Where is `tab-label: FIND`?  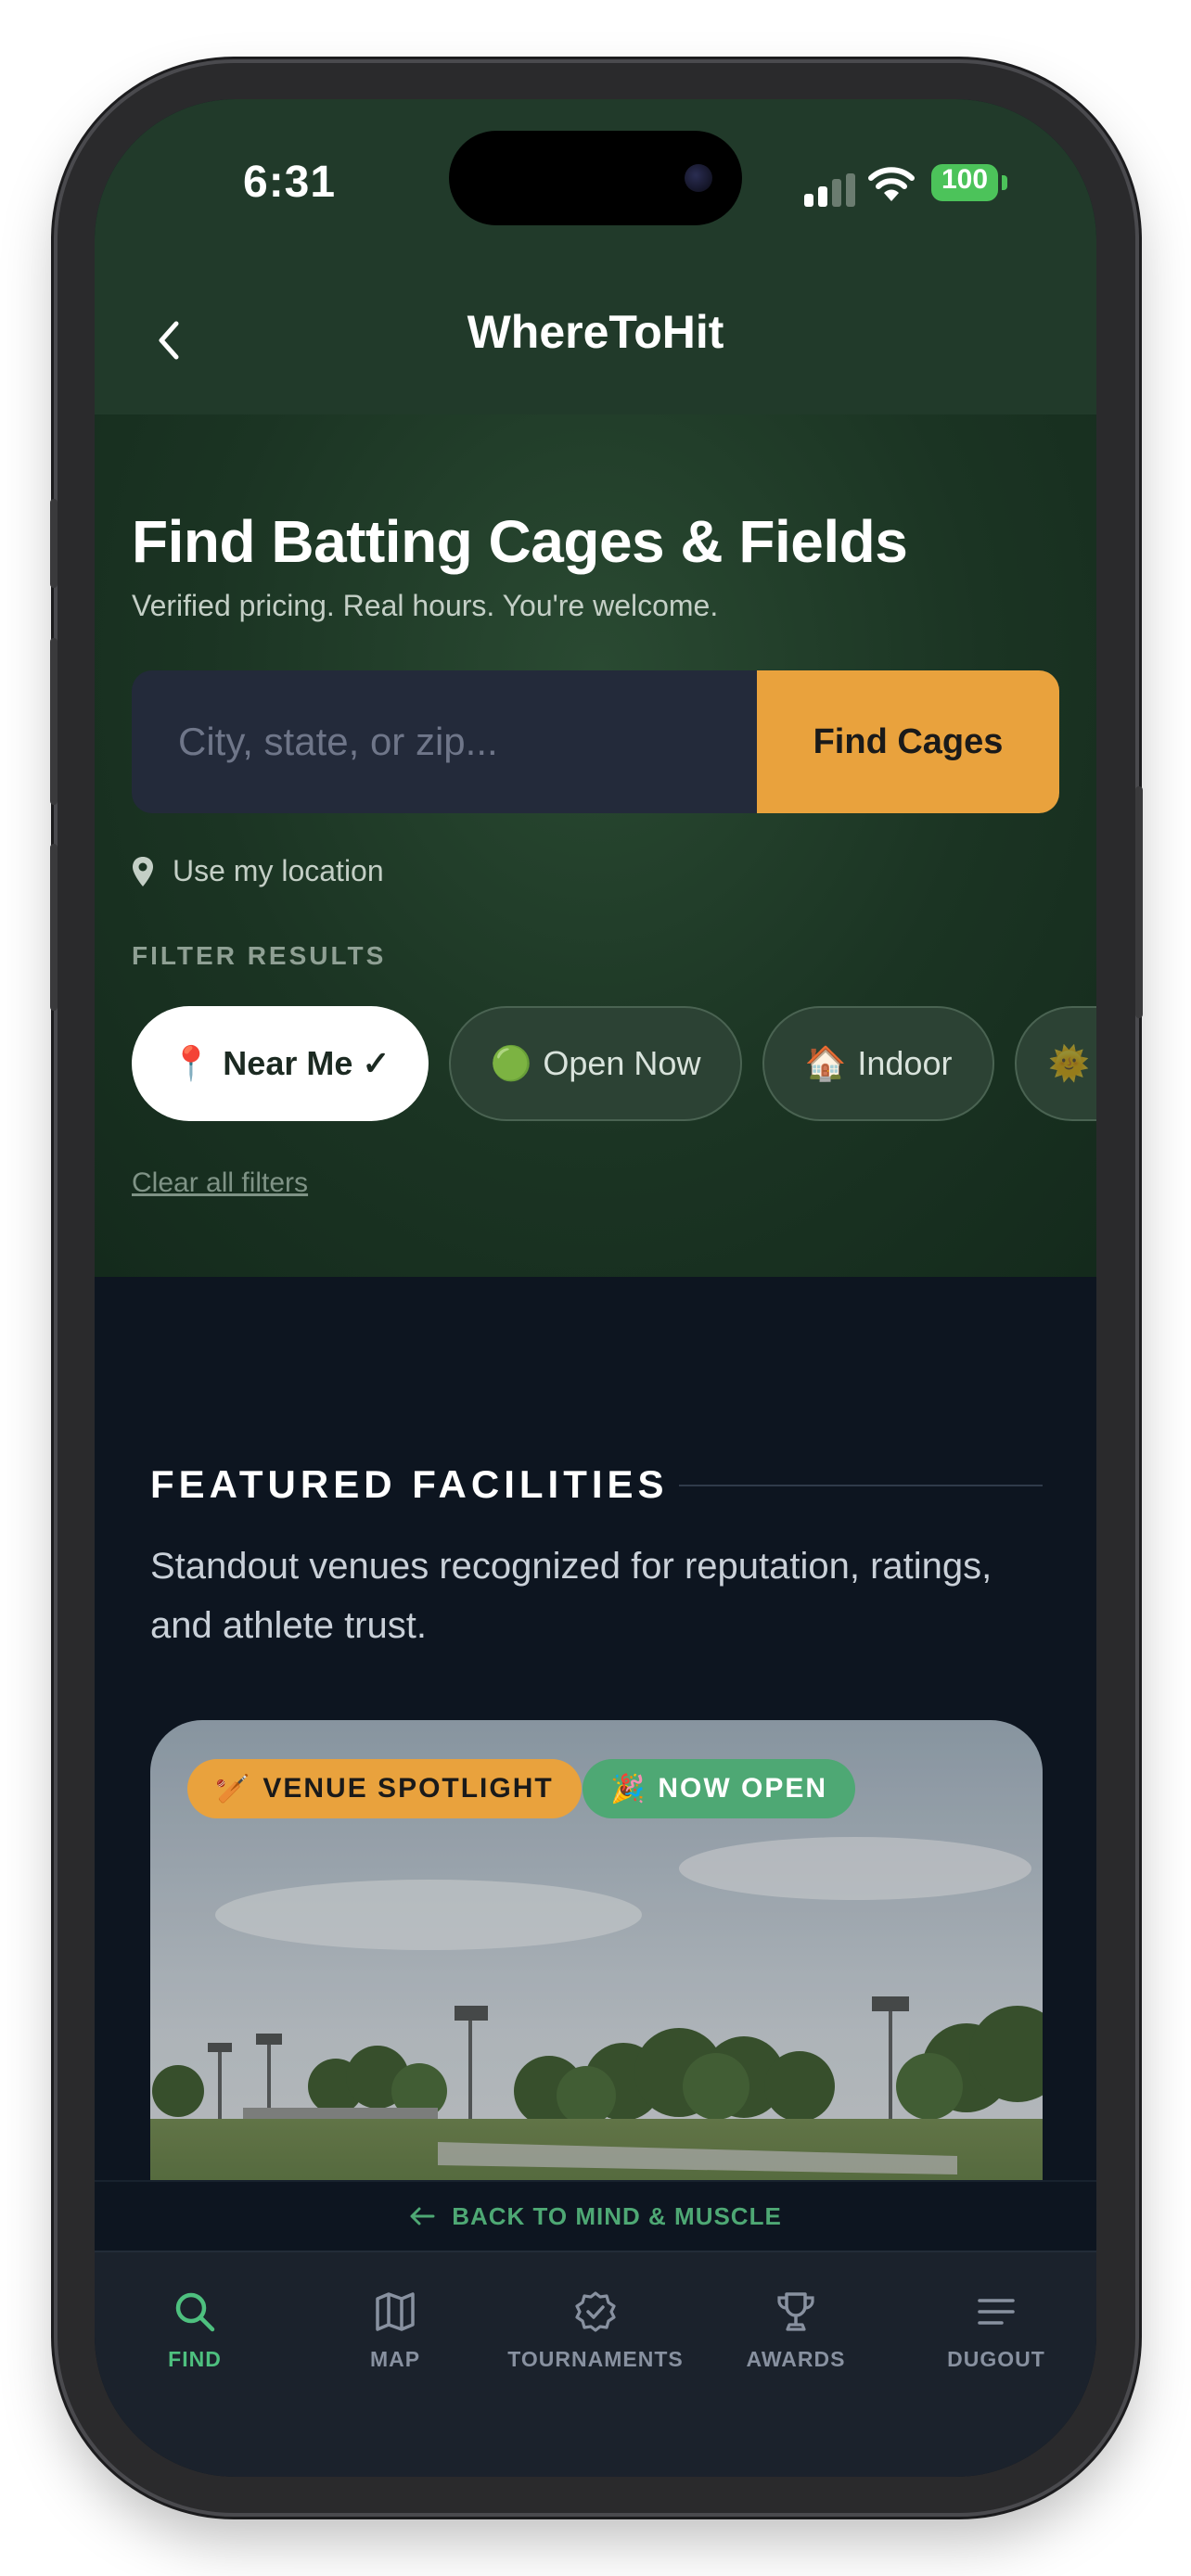
tab-label: FIND is located at coordinates (195, 2359).